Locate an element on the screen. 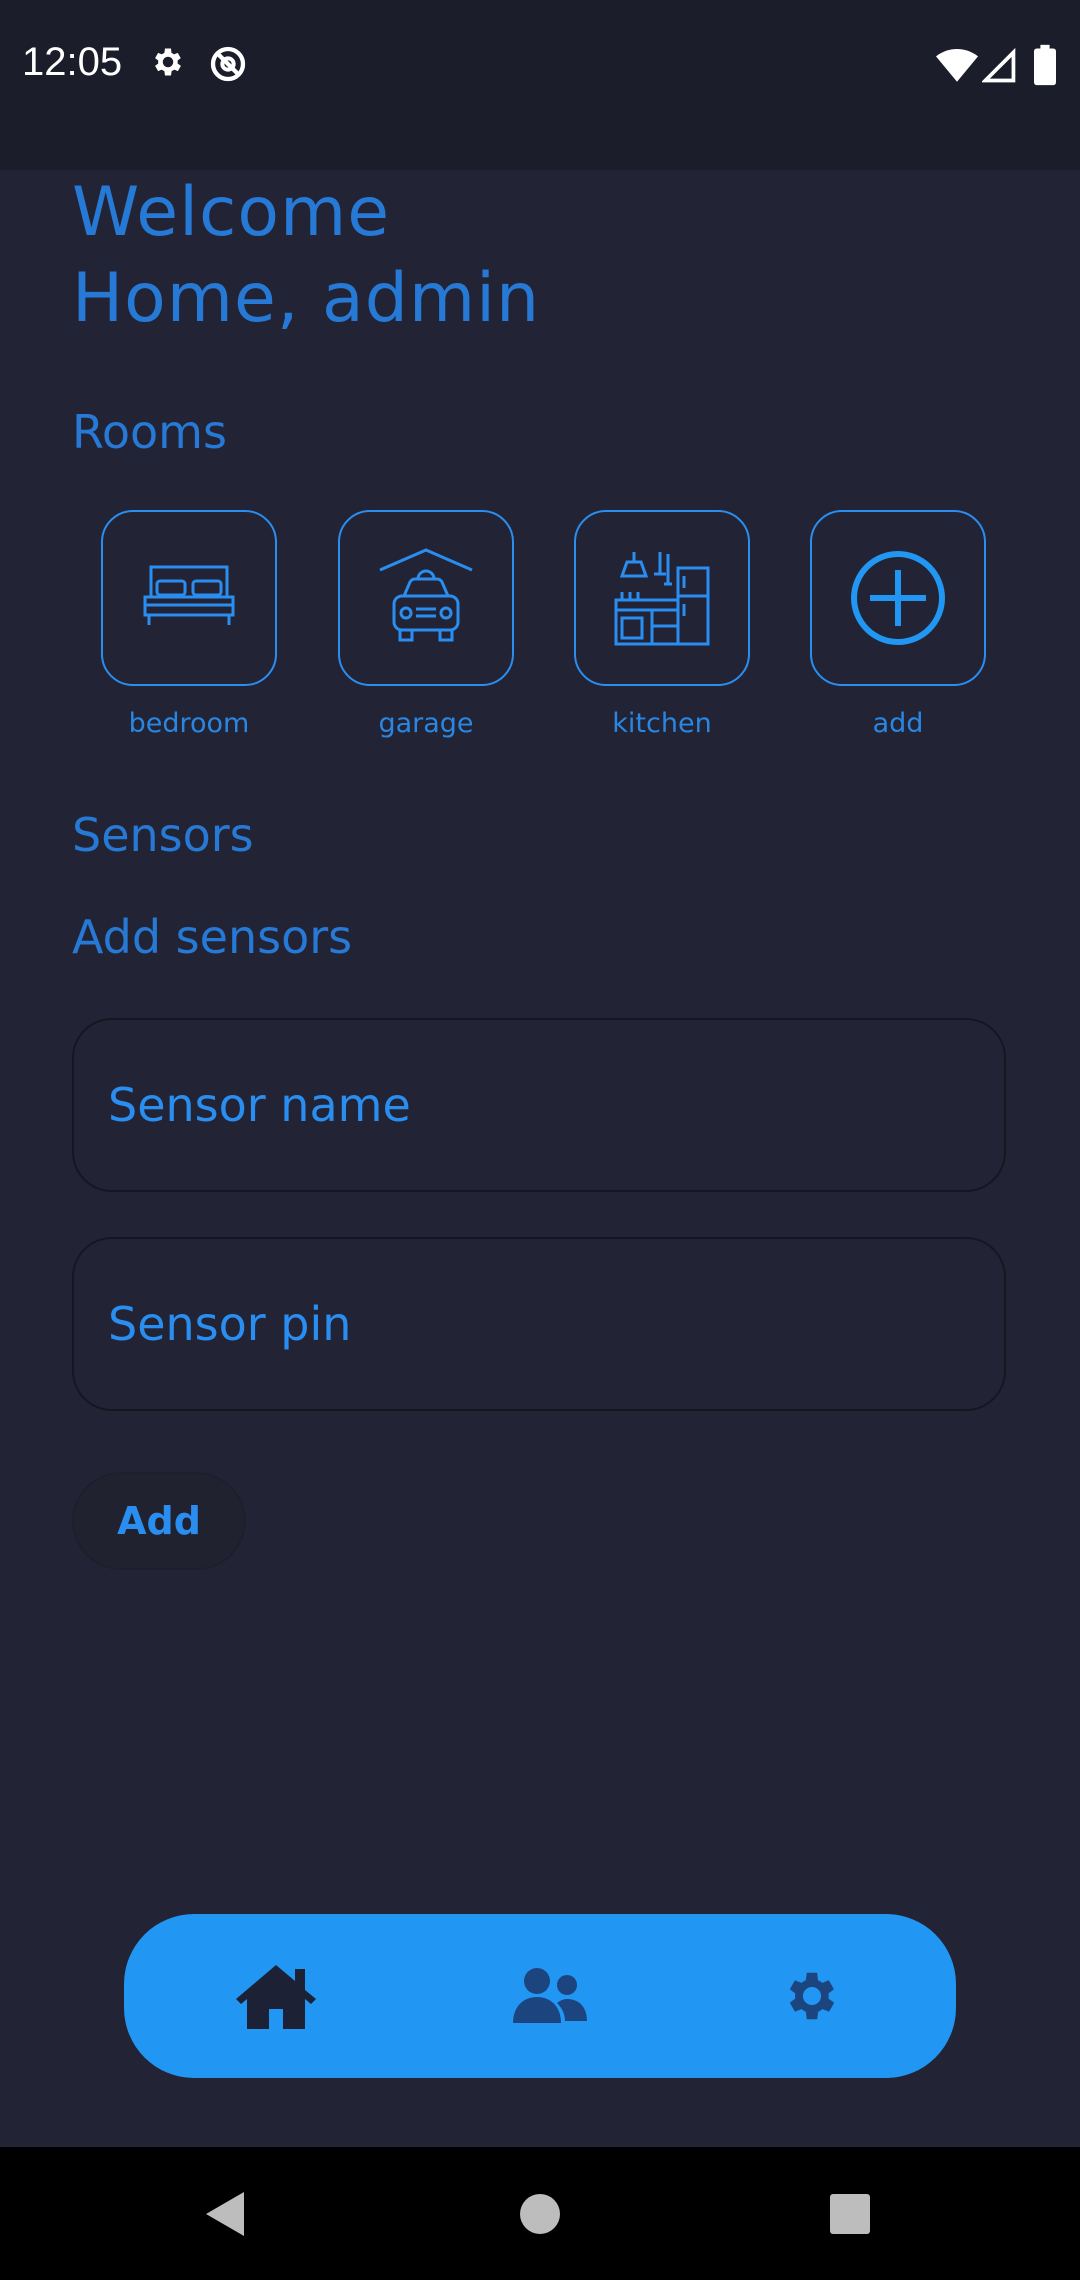  sensor-pin-field is located at coordinates (539, 1324).